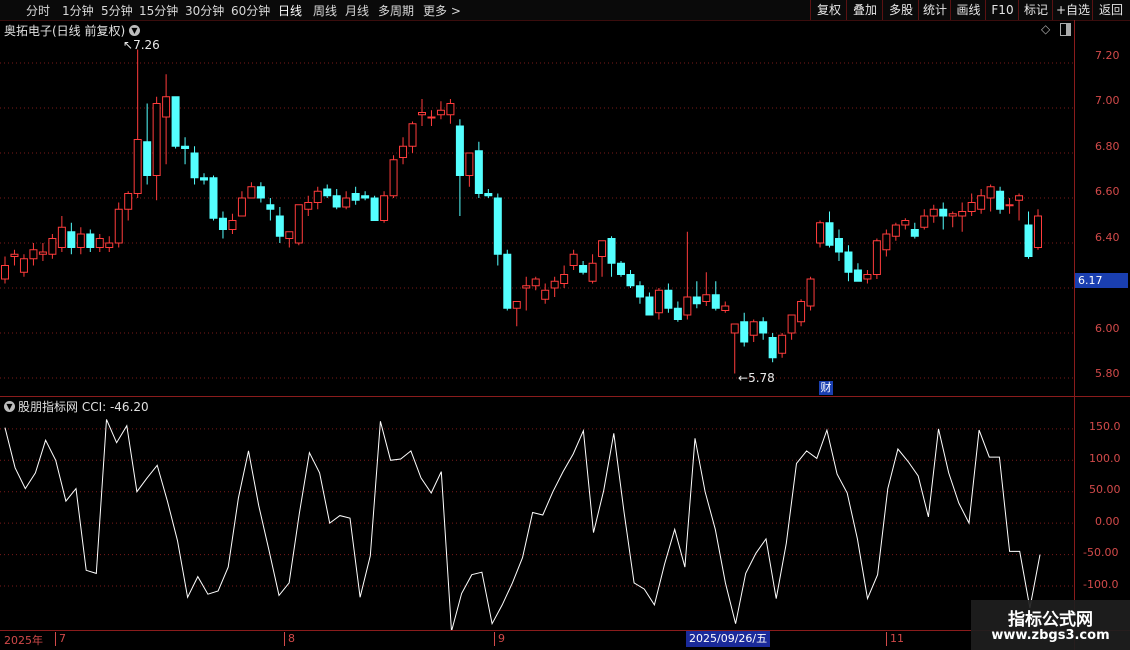  What do you see at coordinates (290, 10) in the screenshot?
I see `tab-daily: 日线` at bounding box center [290, 10].